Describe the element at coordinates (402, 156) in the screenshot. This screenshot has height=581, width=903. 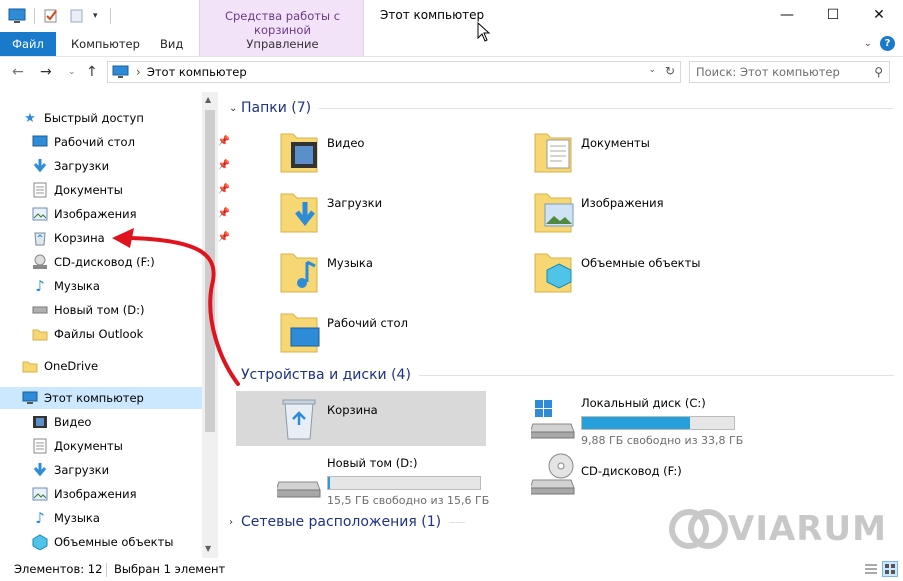
I see `folder-tile-videos: Видео` at that location.